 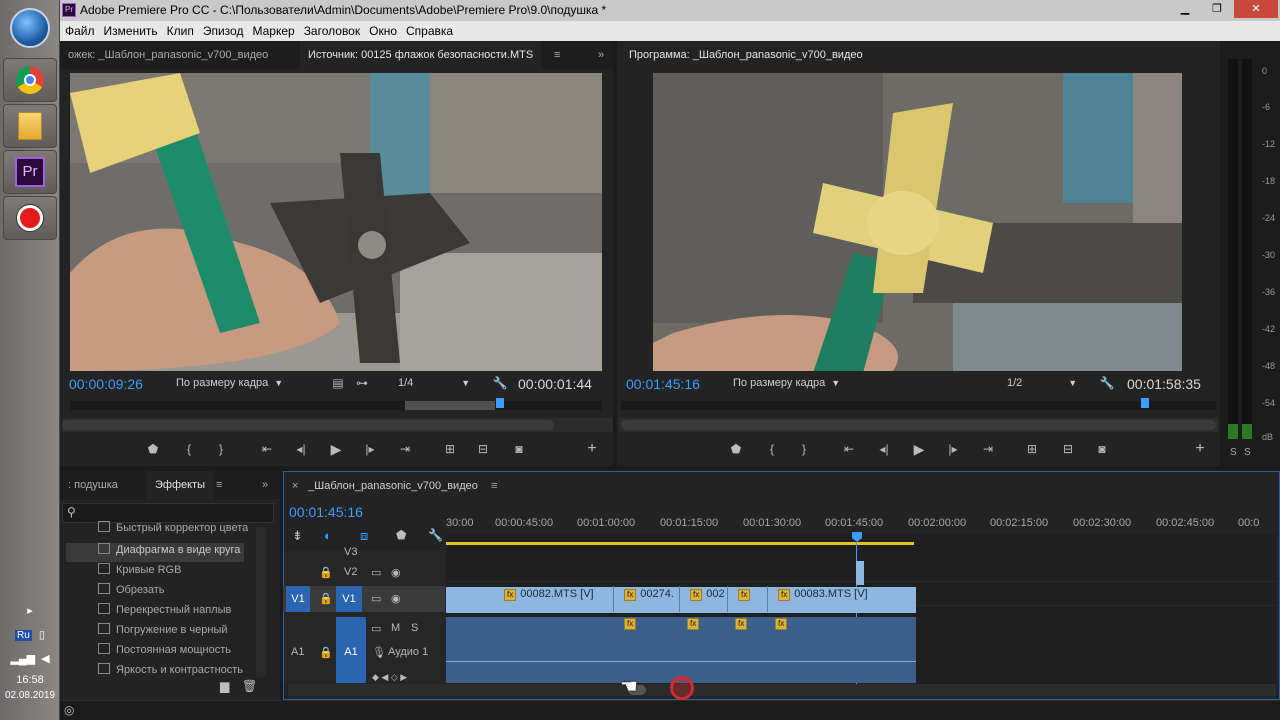 I want to click on menu-window: Окно, so click(x=382, y=31).